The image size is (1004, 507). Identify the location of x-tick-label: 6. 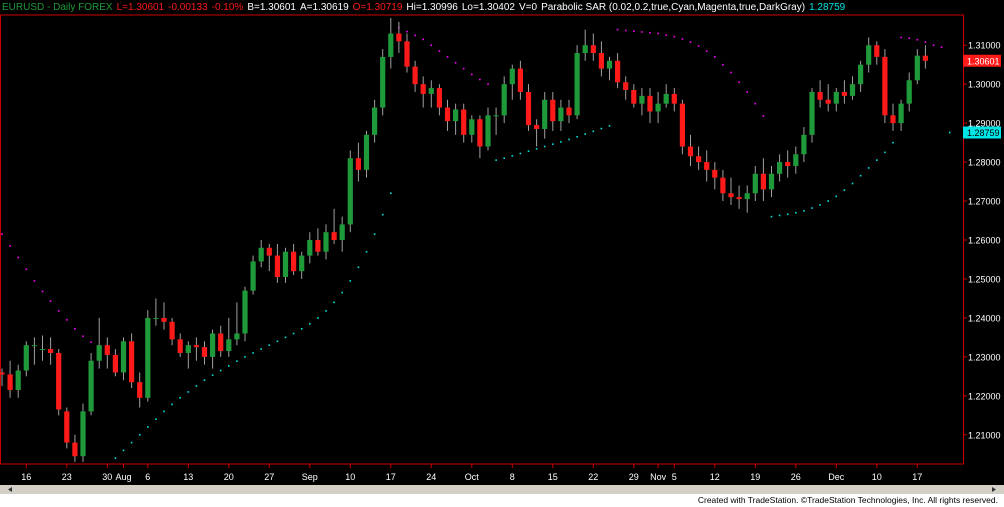
(147, 477).